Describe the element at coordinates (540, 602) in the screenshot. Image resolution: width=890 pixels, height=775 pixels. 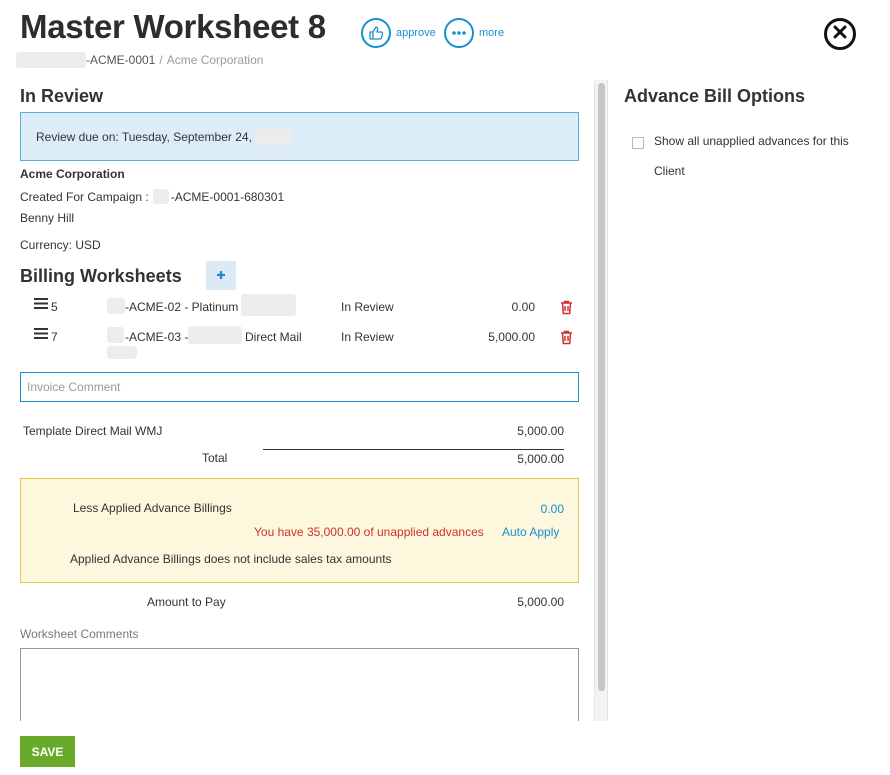
I see `amount-to-pay-value: 5,000.00` at that location.